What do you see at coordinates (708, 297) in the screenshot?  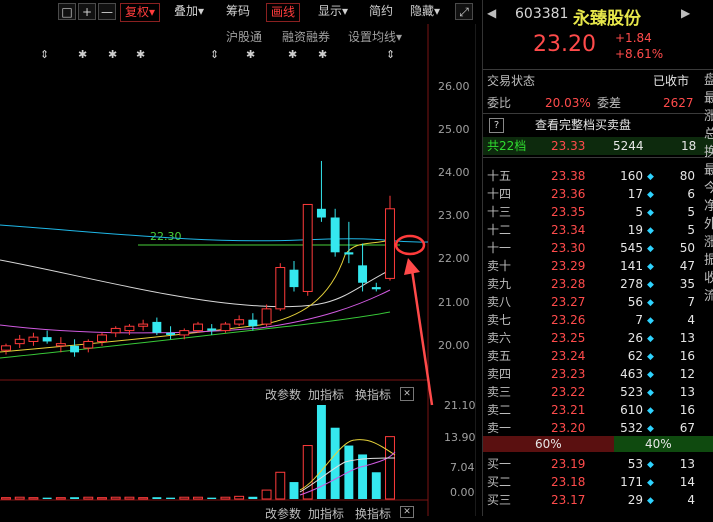 I see `side-tab-char: 流` at bounding box center [708, 297].